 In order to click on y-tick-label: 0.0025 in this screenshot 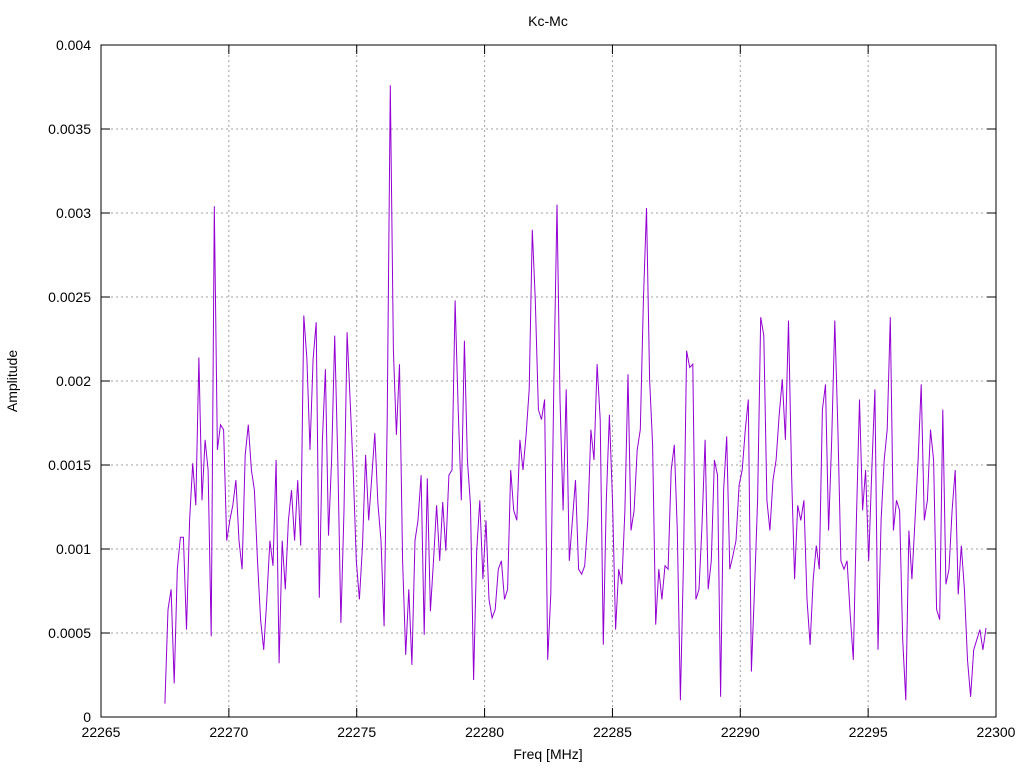, I will do `click(69, 297)`.